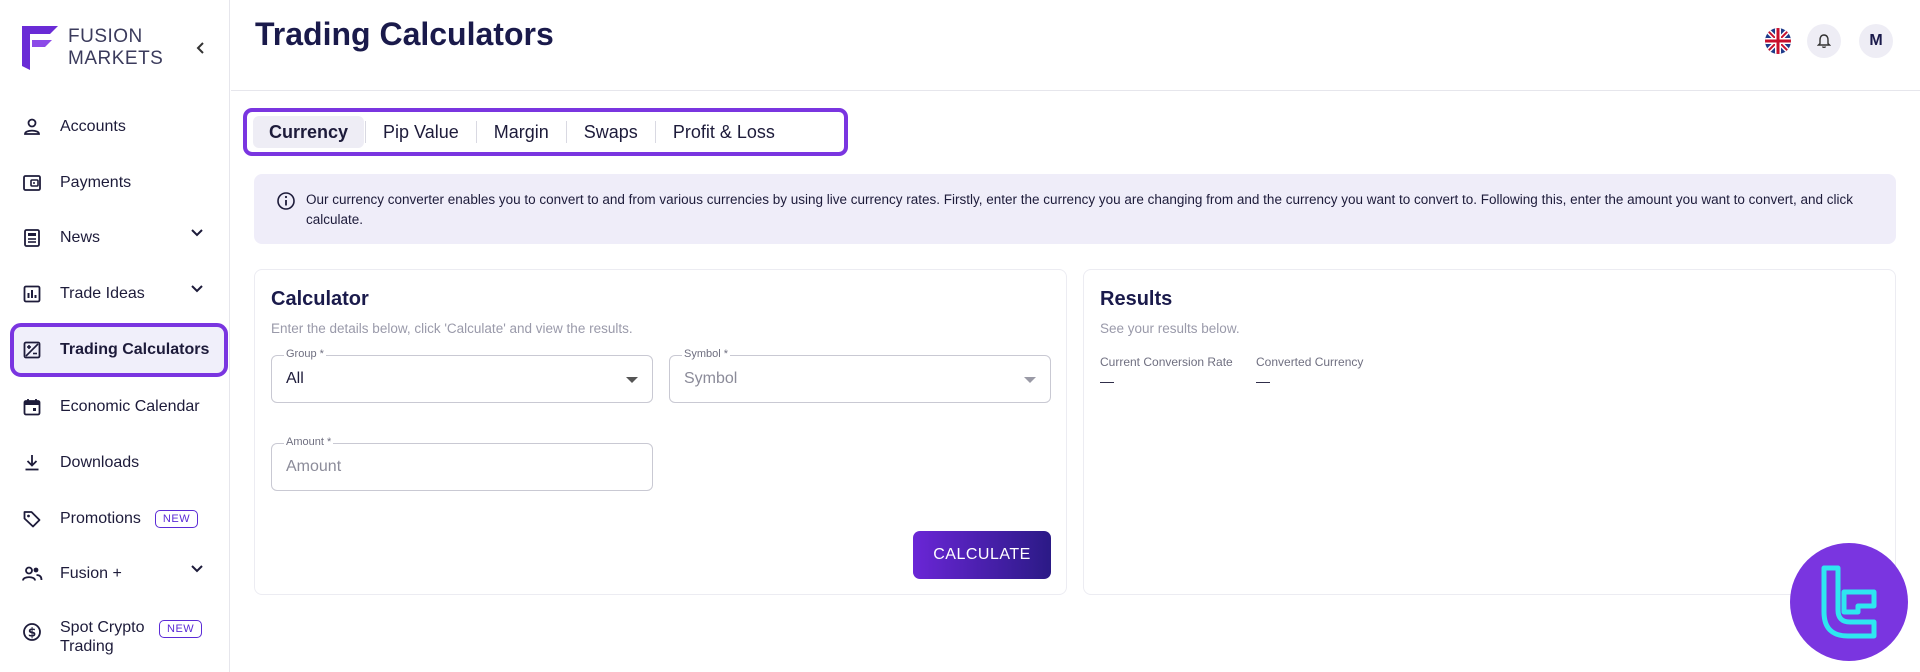 The image size is (1920, 672). Describe the element at coordinates (309, 132) in the screenshot. I see `tab-currency: Currency` at that location.